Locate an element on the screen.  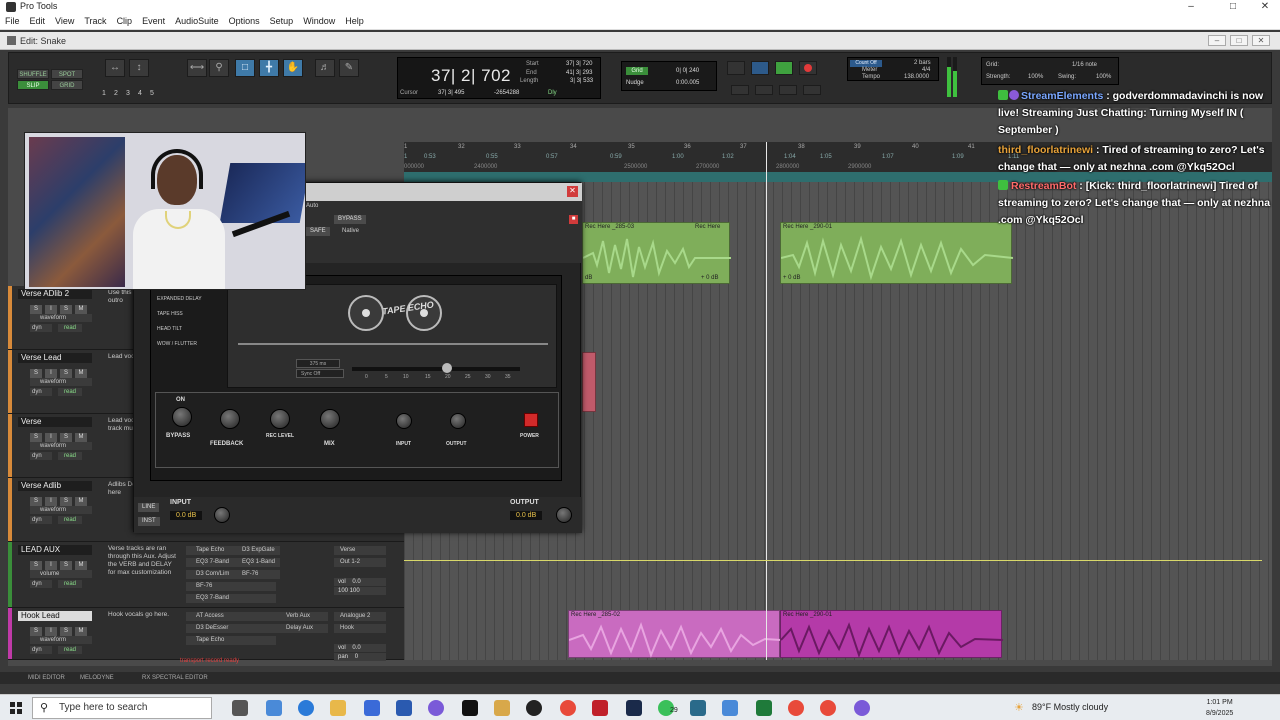
go-to-end-button is located at coordinates (812, 90).